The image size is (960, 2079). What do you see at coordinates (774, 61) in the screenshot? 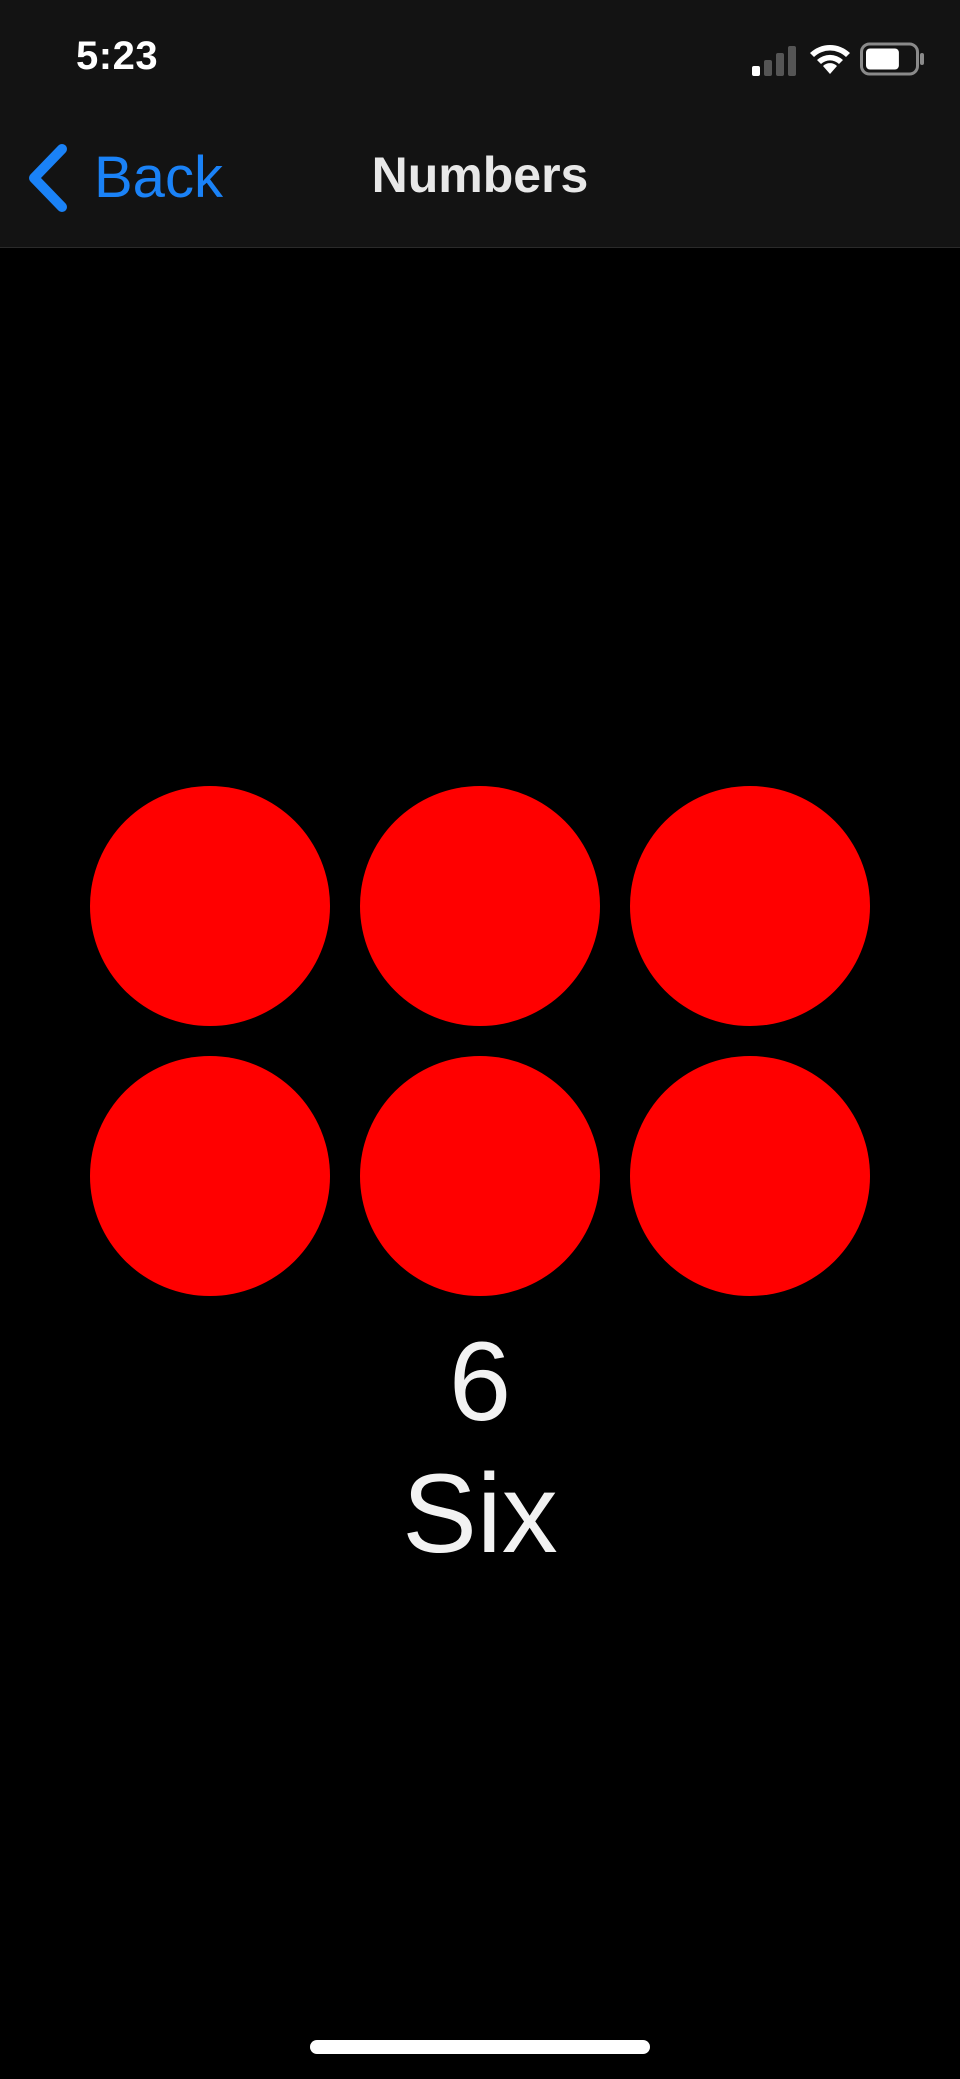
I see `signal-icon` at bounding box center [774, 61].